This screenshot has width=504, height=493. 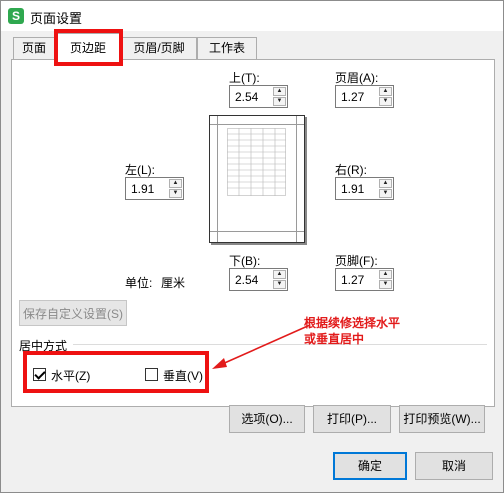 I want to click on tab-margins: 页边距, so click(x=88, y=47).